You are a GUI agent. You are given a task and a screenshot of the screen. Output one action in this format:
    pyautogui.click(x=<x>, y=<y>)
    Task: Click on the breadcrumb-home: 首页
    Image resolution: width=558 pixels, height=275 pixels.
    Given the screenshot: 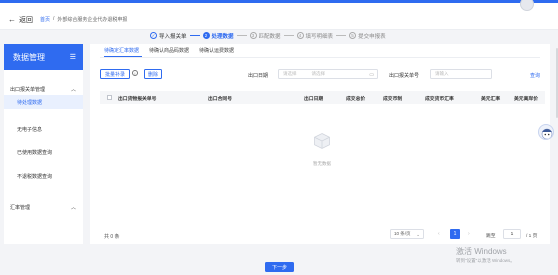 What is the action you would take?
    pyautogui.click(x=45, y=19)
    